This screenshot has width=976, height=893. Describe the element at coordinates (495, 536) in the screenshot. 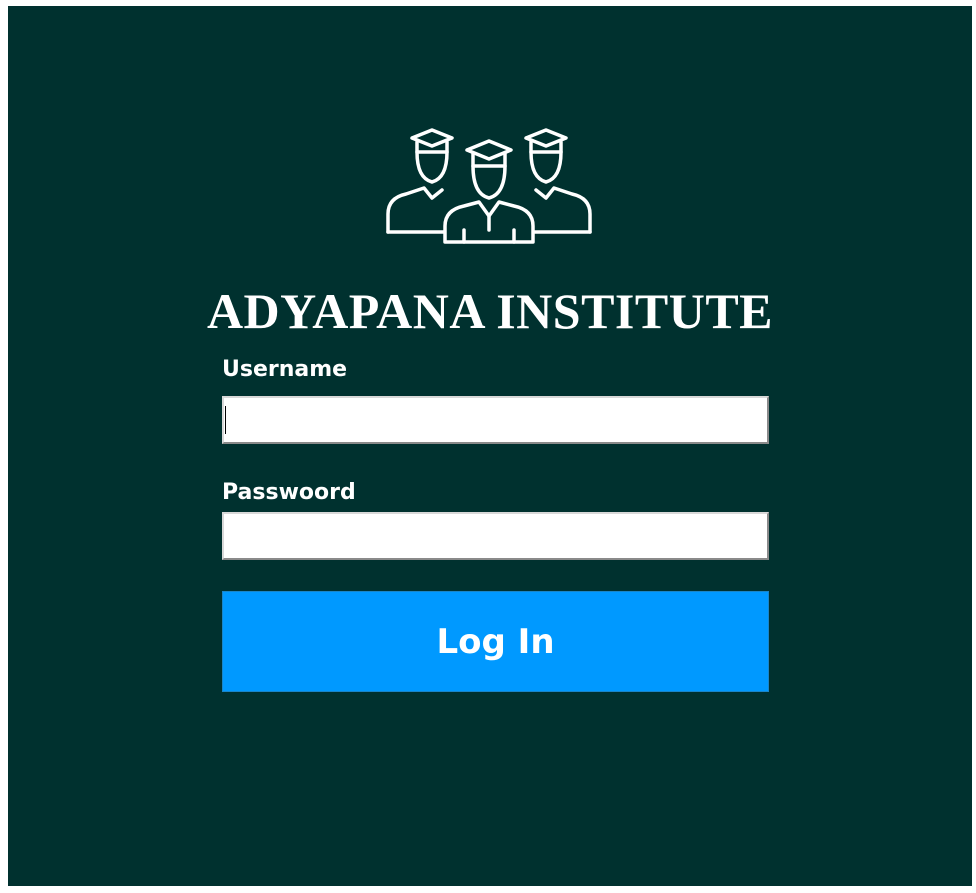

I see `password-field` at that location.